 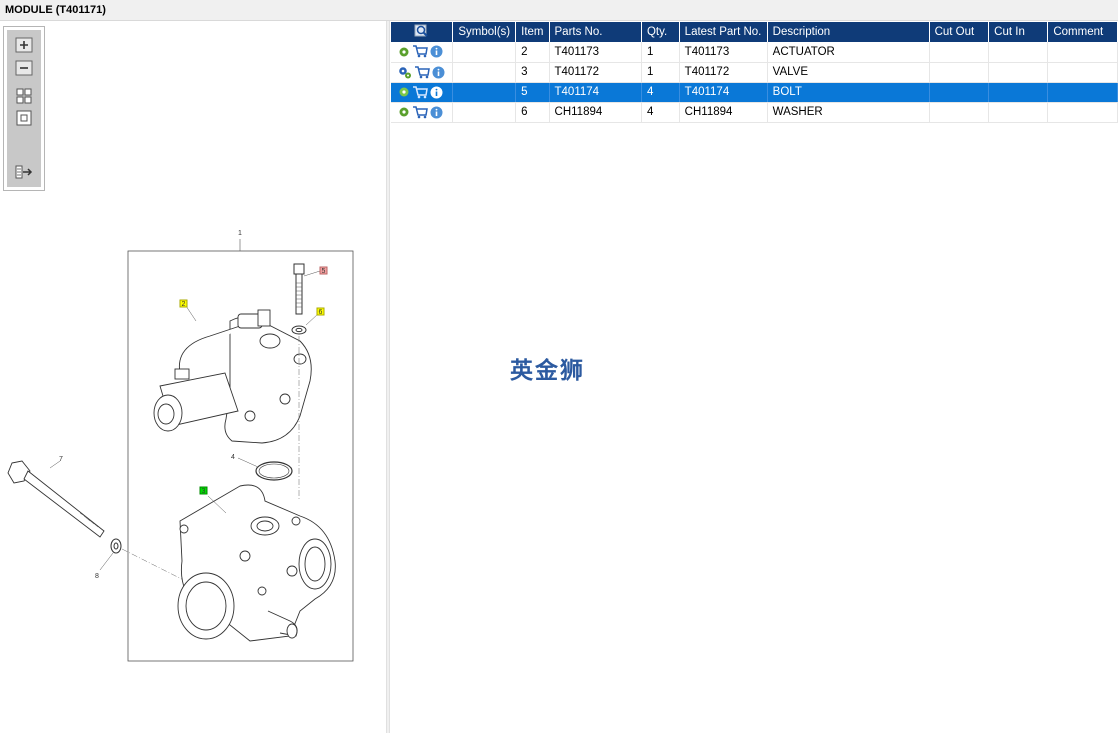 What do you see at coordinates (321, 312) in the screenshot?
I see `callout-6: 6` at bounding box center [321, 312].